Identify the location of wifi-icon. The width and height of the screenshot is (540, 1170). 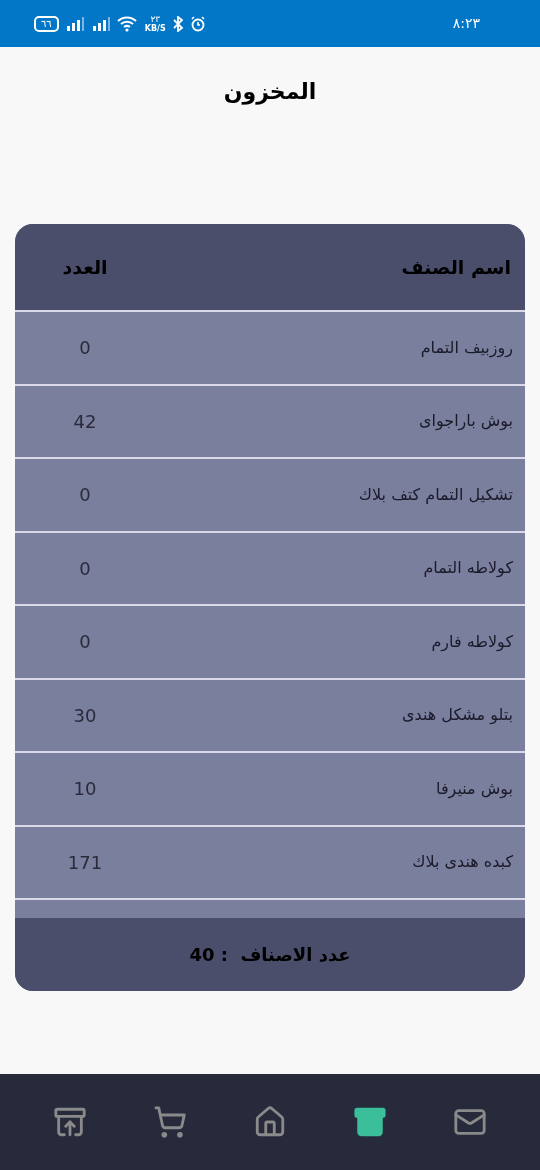
(127, 23).